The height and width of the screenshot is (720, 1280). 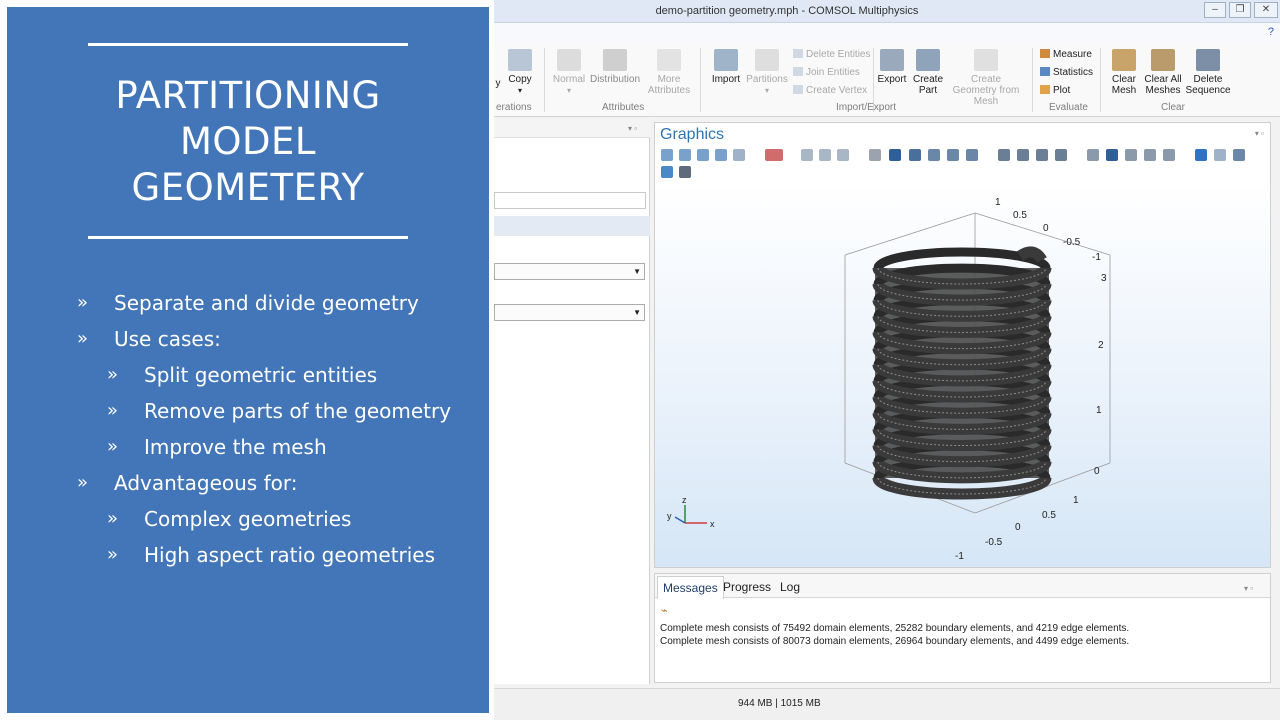 What do you see at coordinates (1061, 155) in the screenshot?
I see `render-icon` at bounding box center [1061, 155].